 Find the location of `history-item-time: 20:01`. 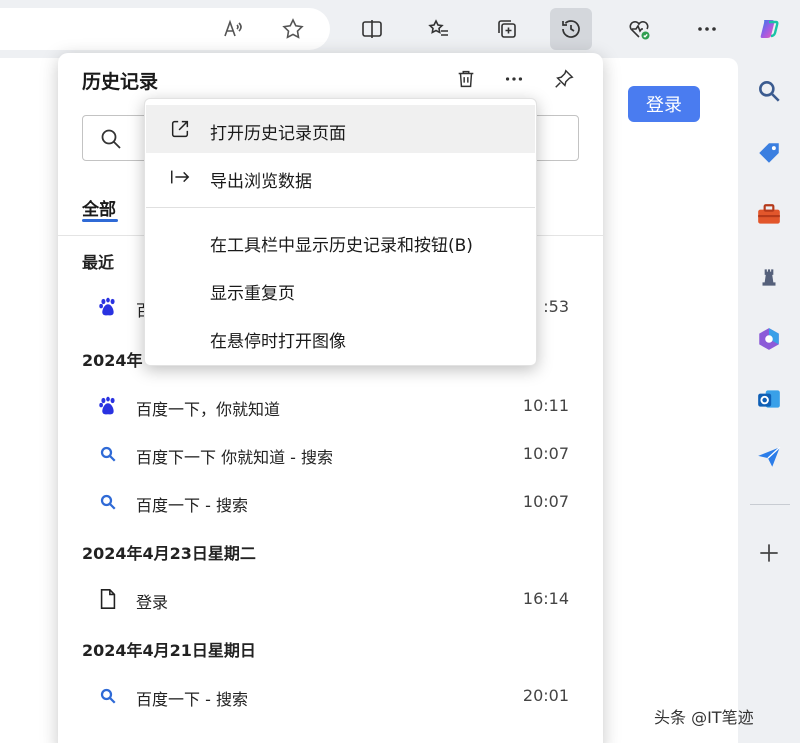

history-item-time: 20:01 is located at coordinates (545, 695).